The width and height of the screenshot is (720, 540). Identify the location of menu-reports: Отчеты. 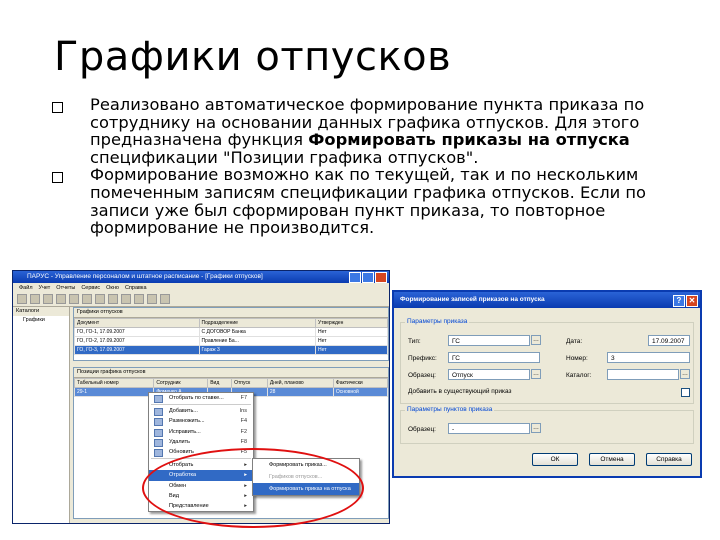
(65, 288).